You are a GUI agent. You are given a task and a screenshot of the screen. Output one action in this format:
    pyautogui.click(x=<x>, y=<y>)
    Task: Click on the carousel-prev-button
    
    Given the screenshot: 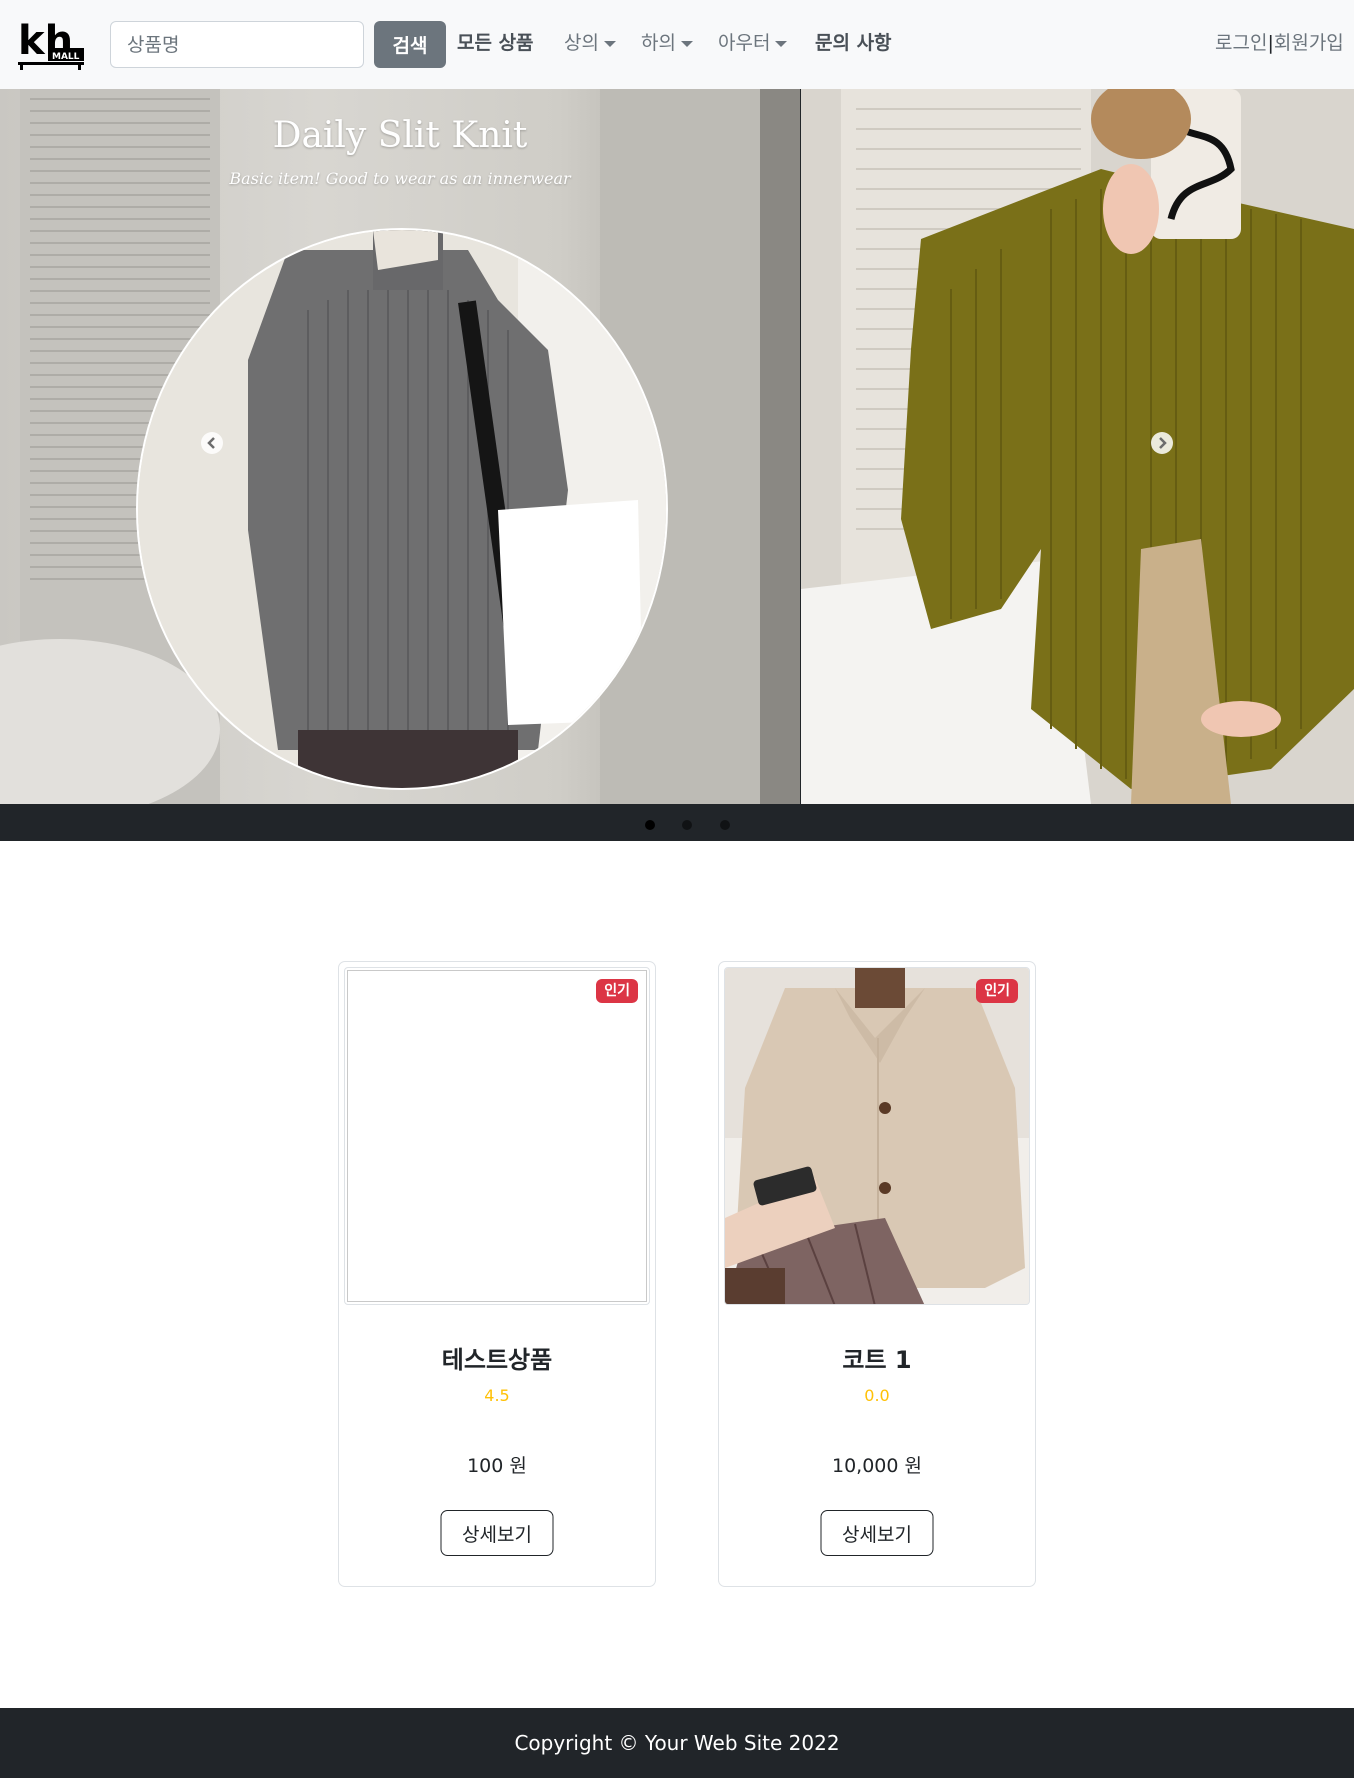 What is the action you would take?
    pyautogui.click(x=212, y=443)
    